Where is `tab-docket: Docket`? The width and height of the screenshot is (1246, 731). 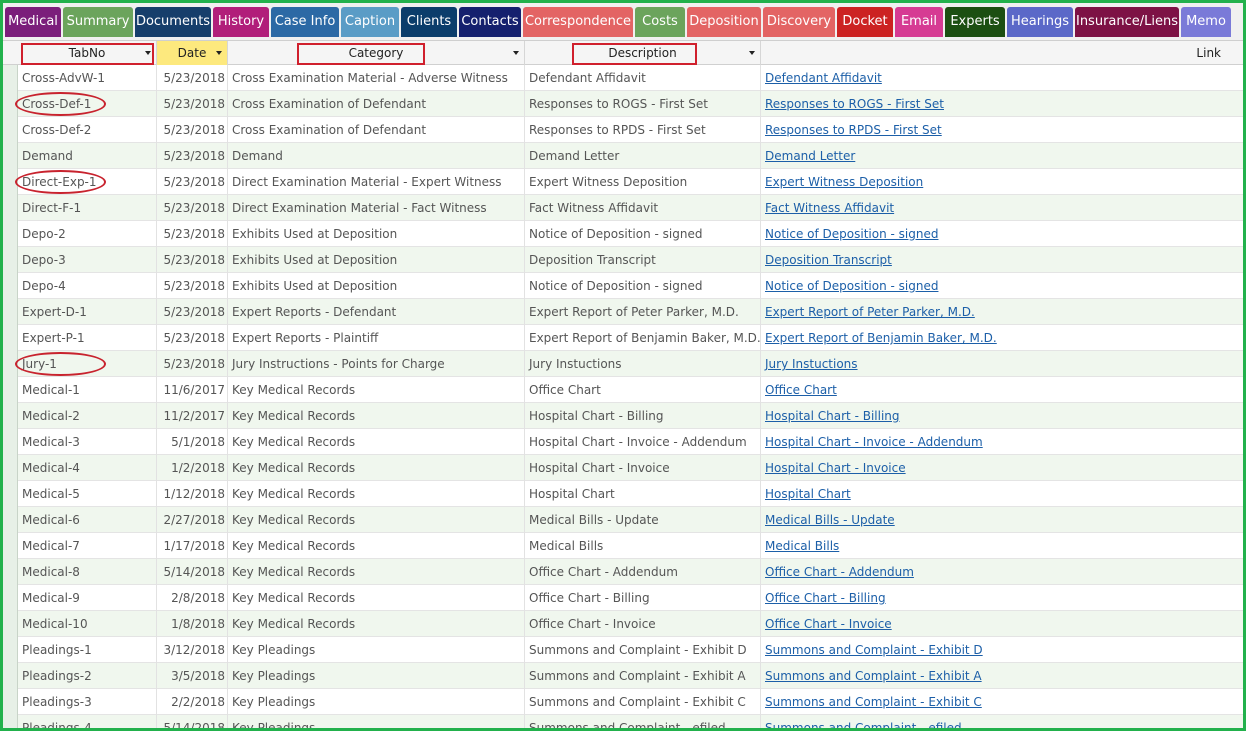
tab-docket: Docket is located at coordinates (865, 22).